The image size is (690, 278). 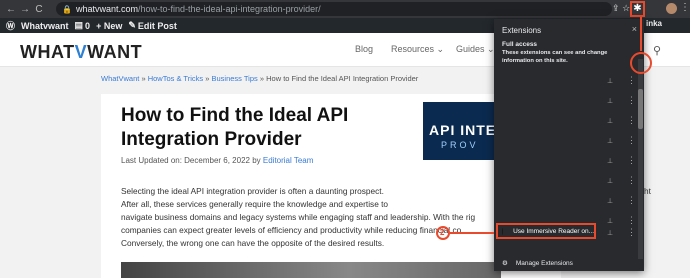 What do you see at coordinates (460, 131) in the screenshot?
I see `featured-image: API INTE PROV` at bounding box center [460, 131].